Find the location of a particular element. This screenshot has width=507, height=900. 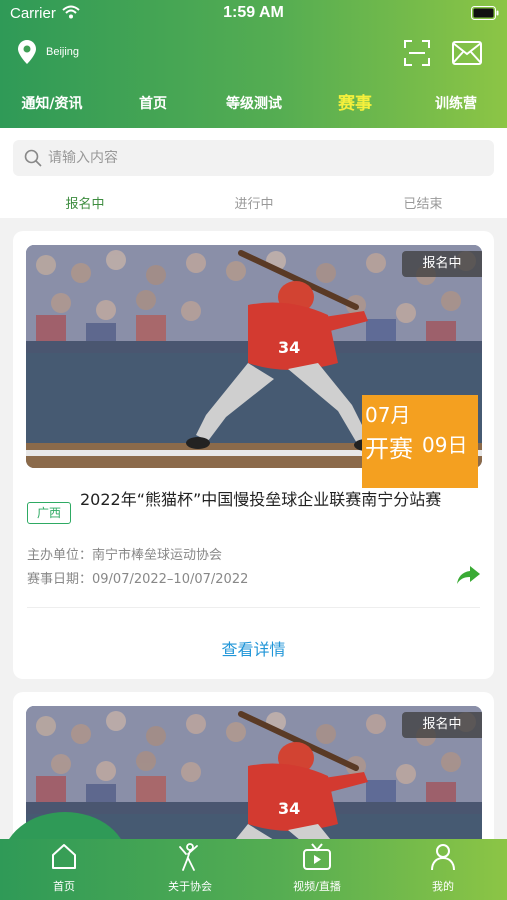

bottom-nav-profile: 我的 is located at coordinates (443, 868).